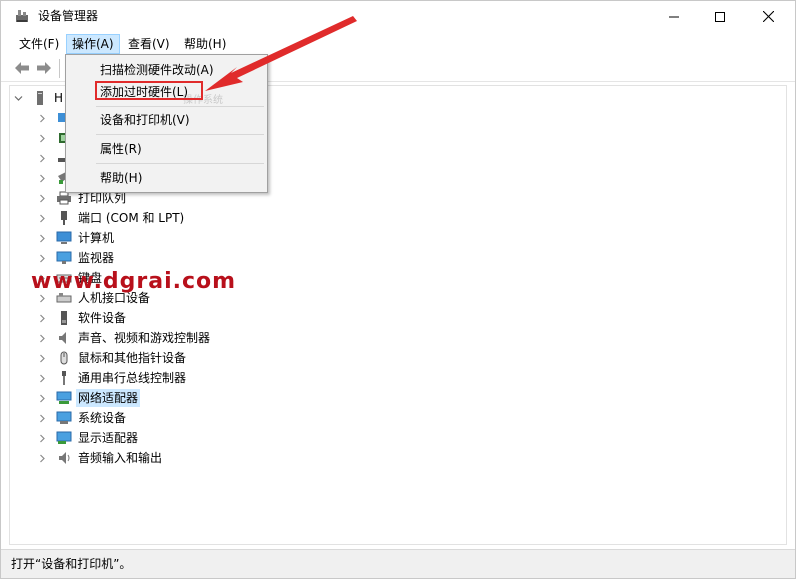 This screenshot has height=579, width=796. I want to click on display-adapter-icon, so click(64, 437).